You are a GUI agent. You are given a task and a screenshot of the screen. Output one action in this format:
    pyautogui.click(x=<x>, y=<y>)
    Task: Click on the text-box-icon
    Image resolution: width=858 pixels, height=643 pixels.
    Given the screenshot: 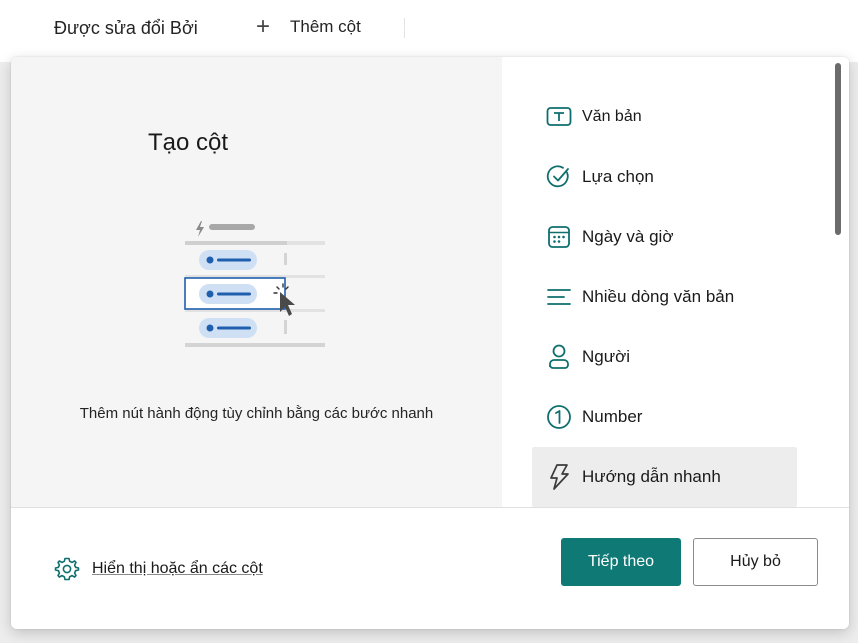 What is the action you would take?
    pyautogui.click(x=559, y=117)
    